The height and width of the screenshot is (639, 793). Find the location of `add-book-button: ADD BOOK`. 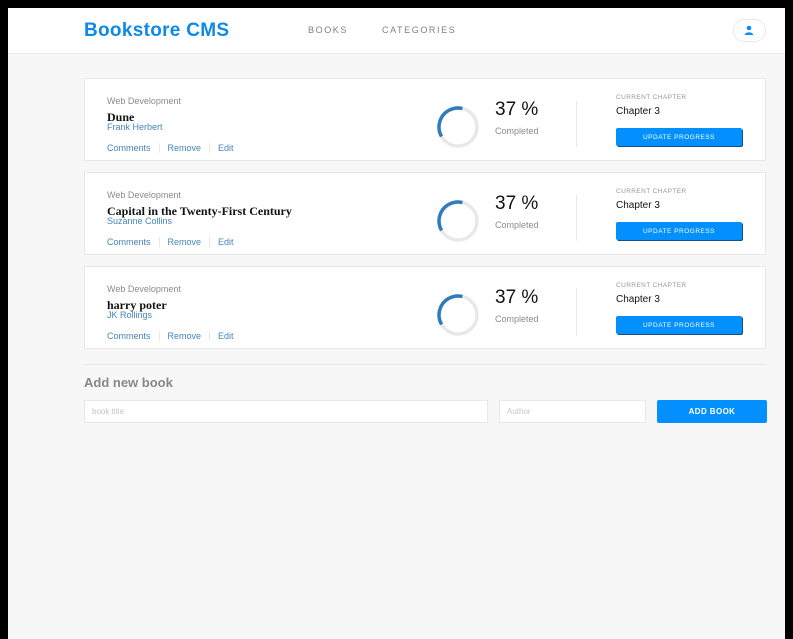

add-book-button: ADD BOOK is located at coordinates (712, 411).